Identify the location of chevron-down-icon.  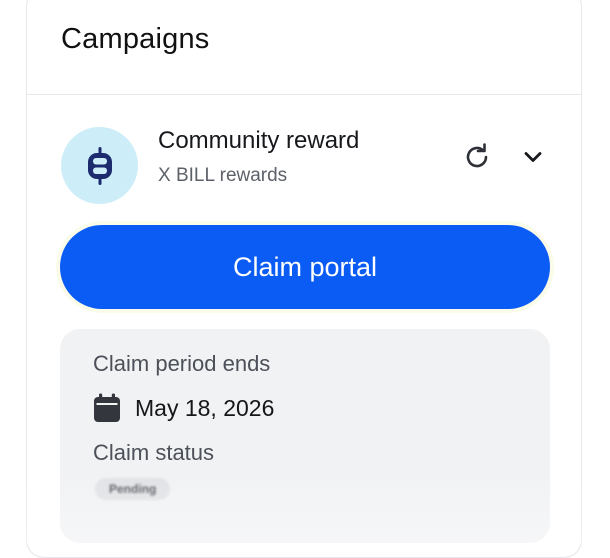
(533, 157).